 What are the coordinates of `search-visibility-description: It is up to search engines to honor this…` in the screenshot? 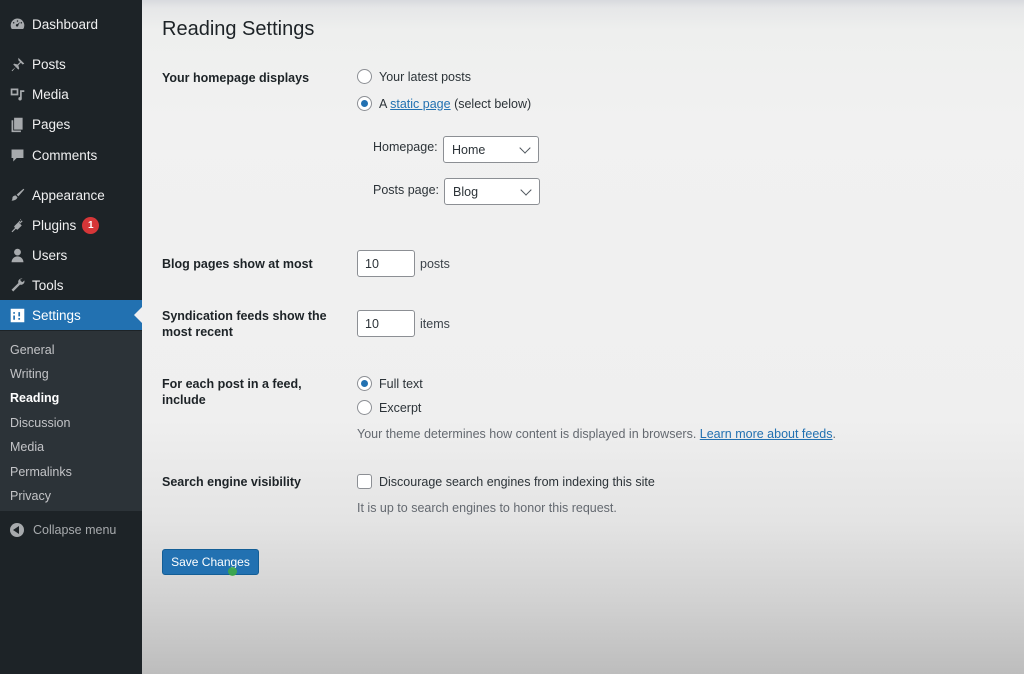 It's located at (487, 508).